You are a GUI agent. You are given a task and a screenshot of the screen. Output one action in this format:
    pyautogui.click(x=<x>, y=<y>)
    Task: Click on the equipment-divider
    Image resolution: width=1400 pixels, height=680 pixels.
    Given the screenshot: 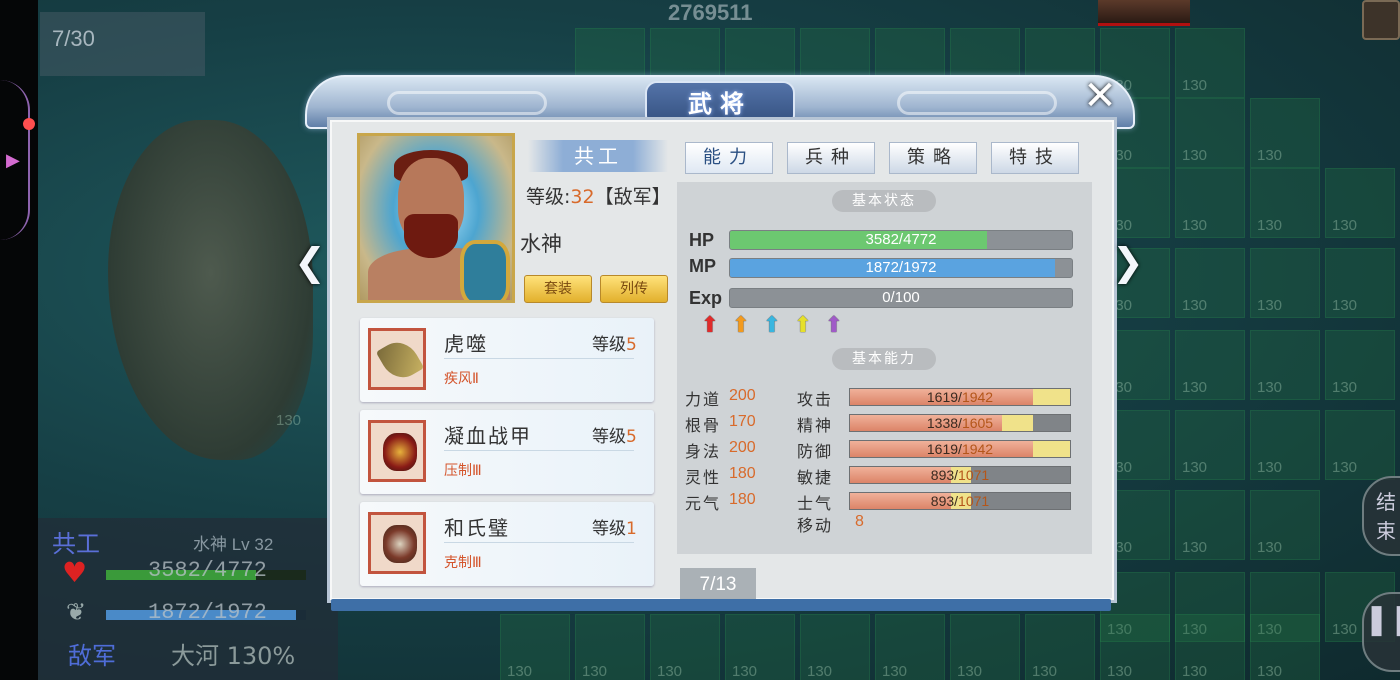 What is the action you would take?
    pyautogui.click(x=539, y=542)
    